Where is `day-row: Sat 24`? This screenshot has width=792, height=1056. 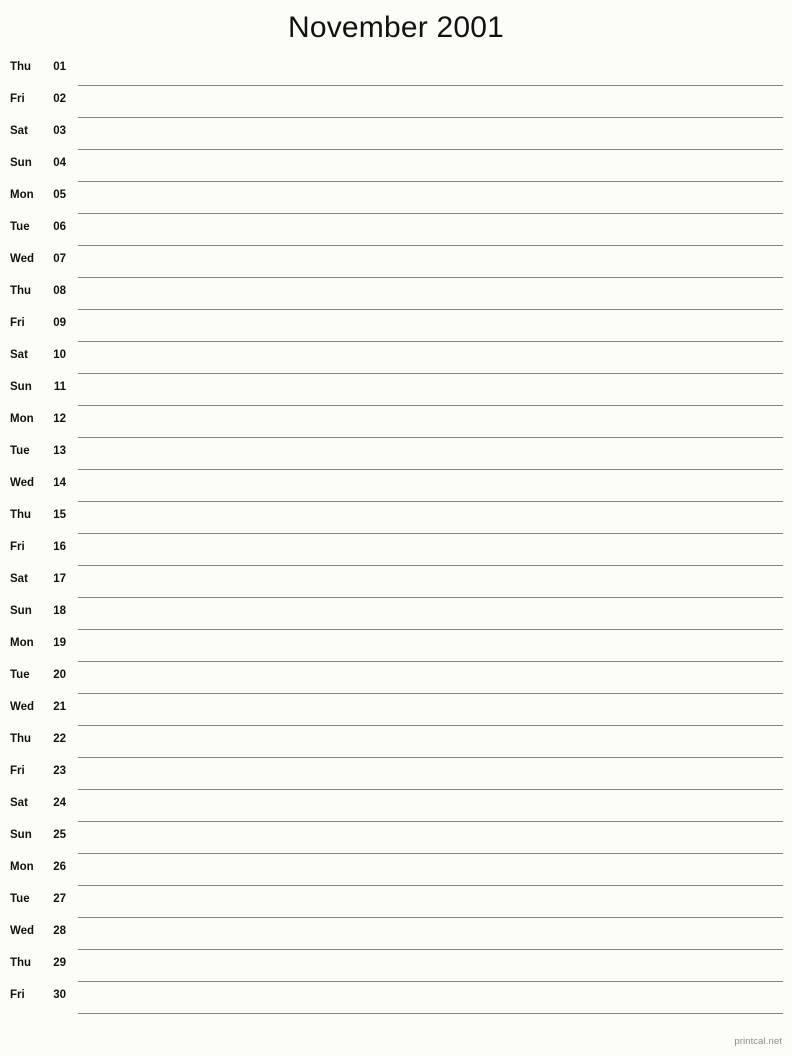
day-row: Sat 24 is located at coordinates (396, 806).